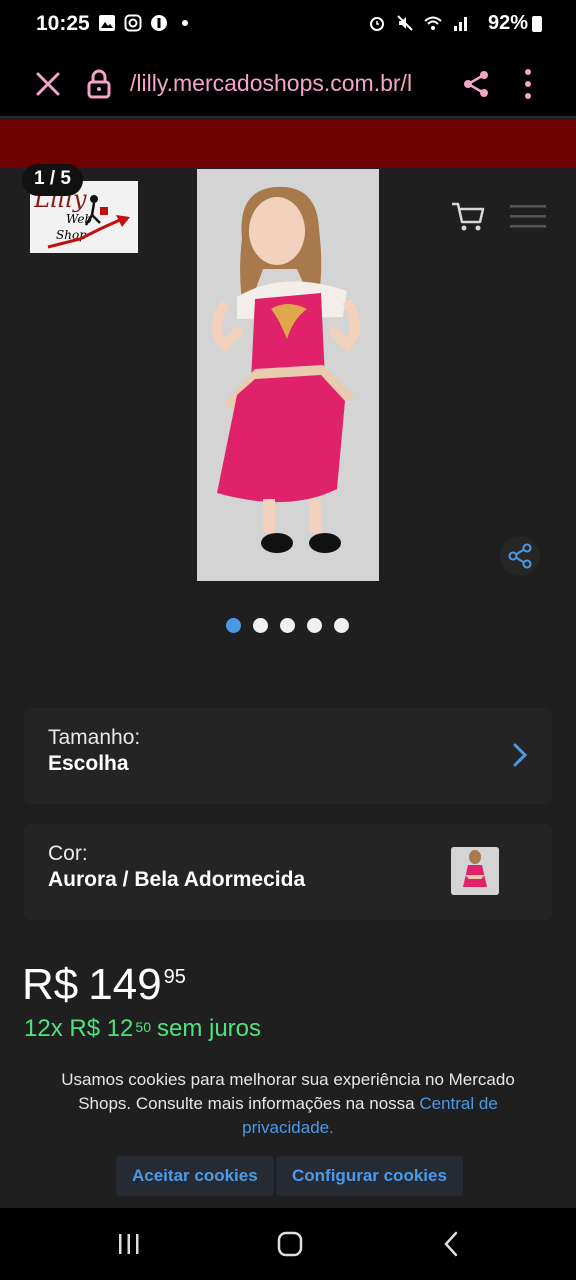  Describe the element at coordinates (405, 23) in the screenshot. I see `mute-icon` at that location.